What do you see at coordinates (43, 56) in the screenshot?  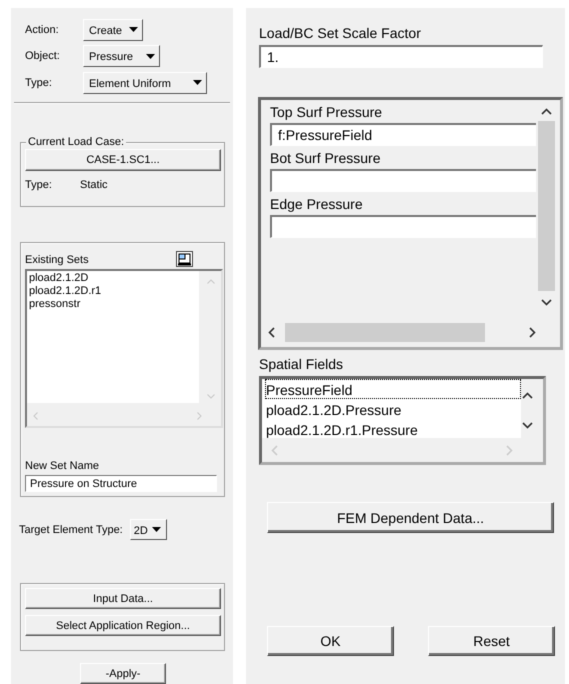 I see `field-label: Object:` at bounding box center [43, 56].